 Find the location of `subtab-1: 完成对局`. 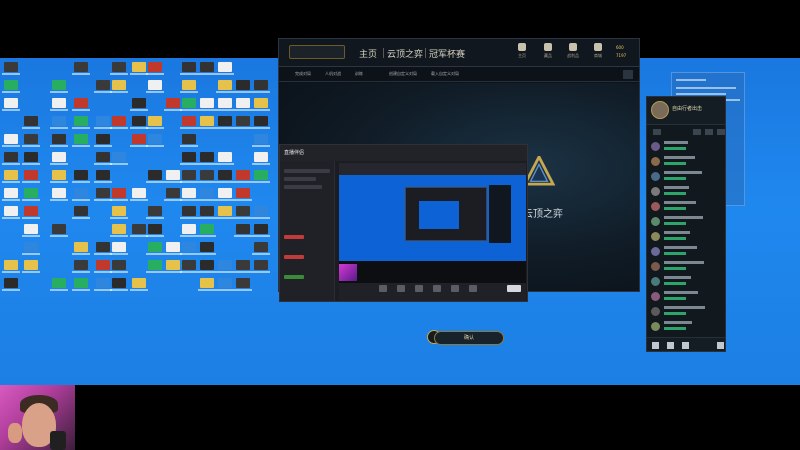

subtab-1: 完成对局 is located at coordinates (303, 74).